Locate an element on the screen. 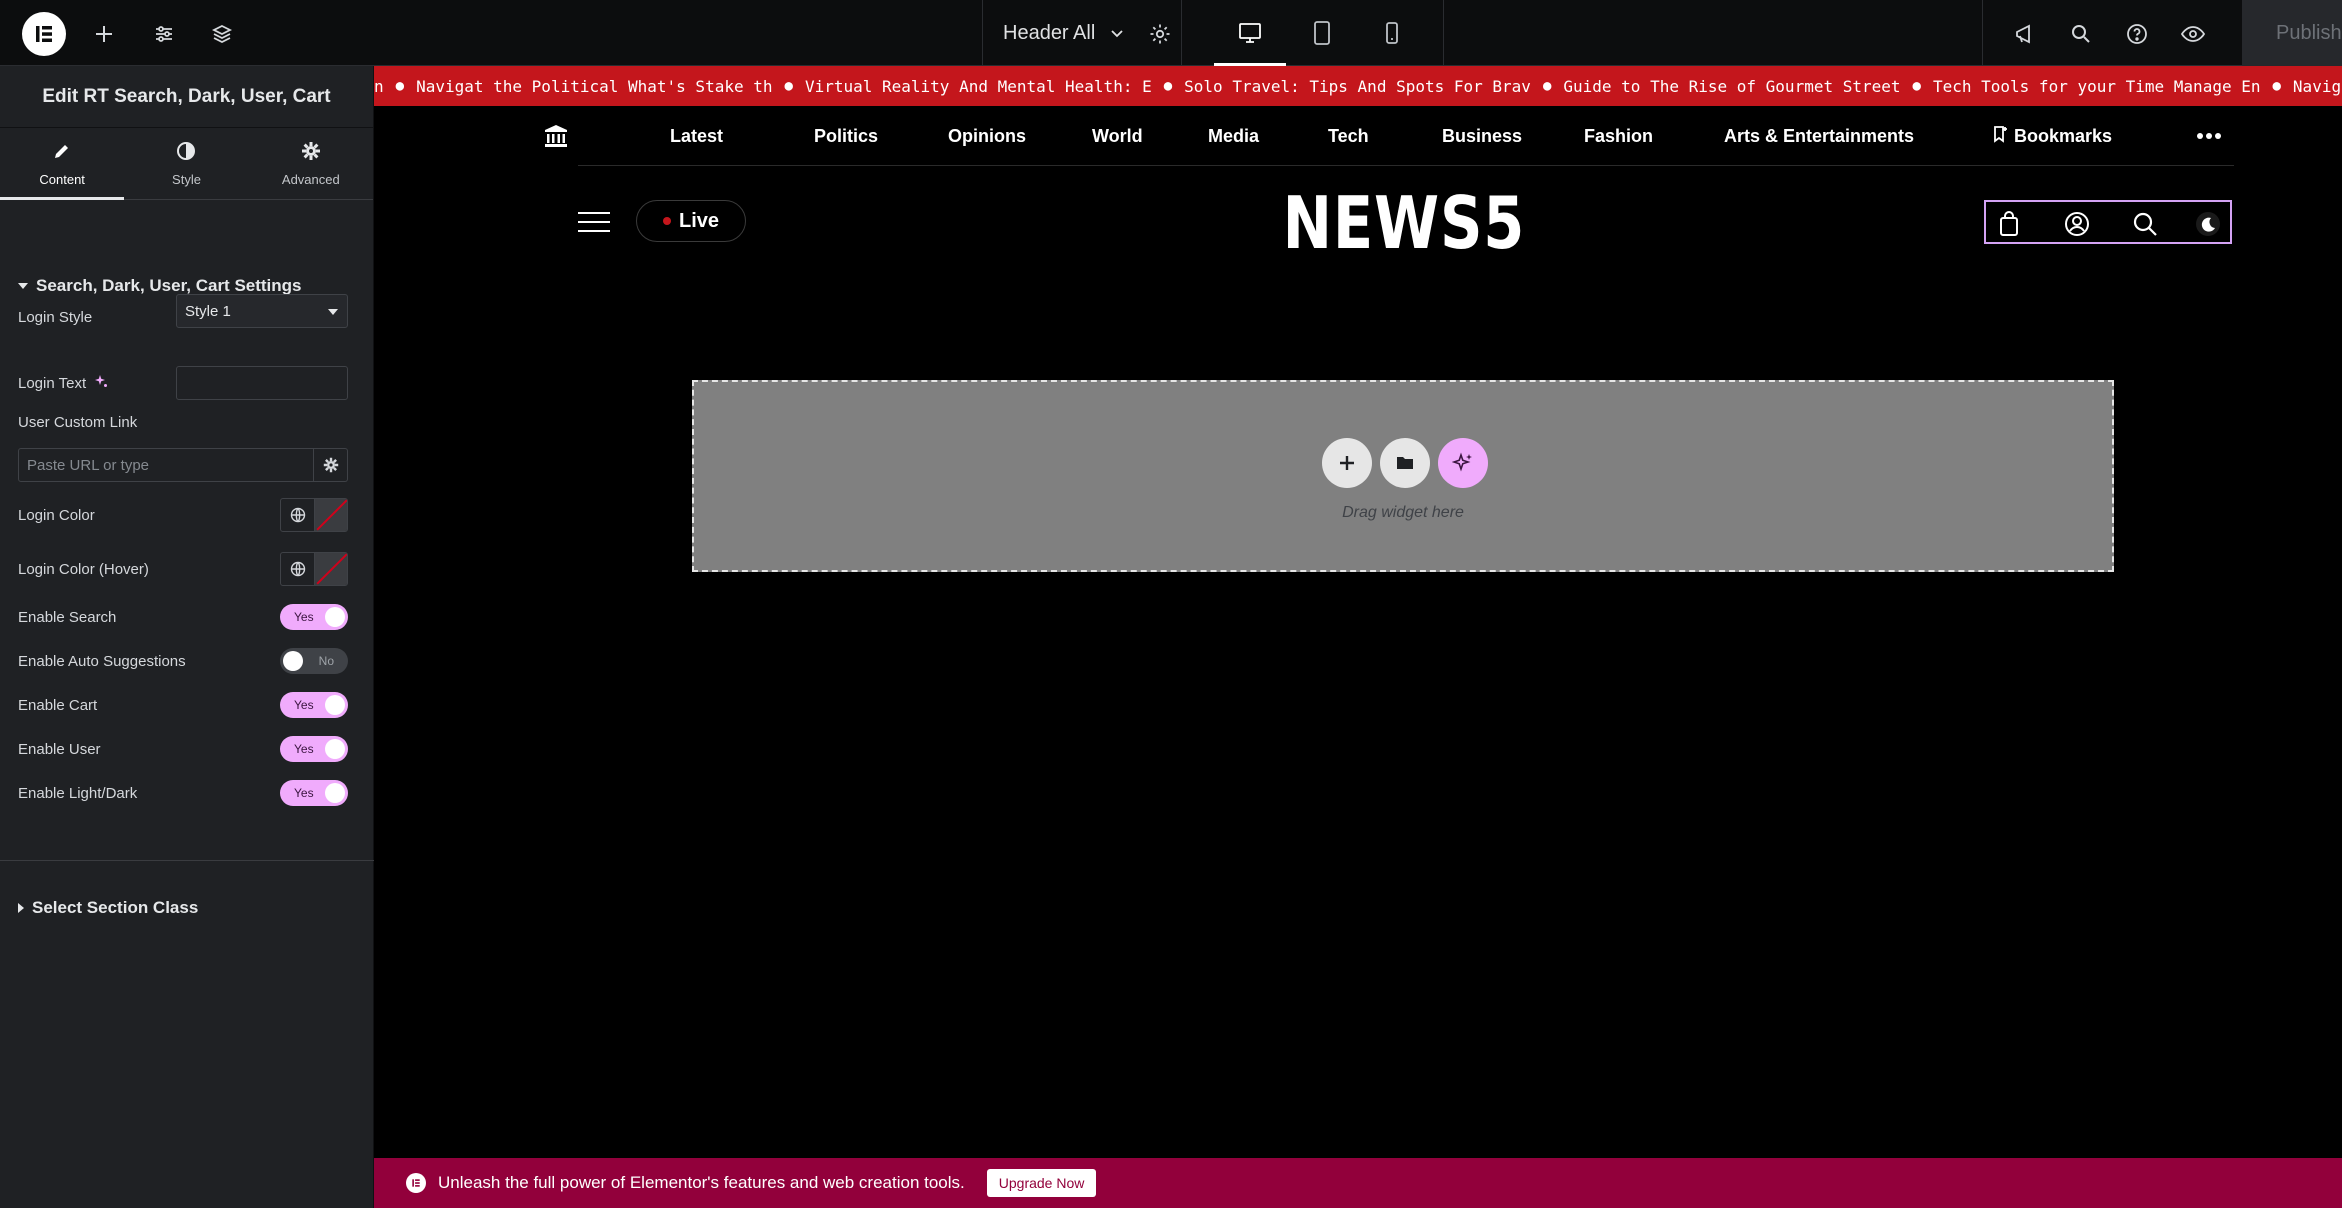 Image resolution: width=2342 pixels, height=1208 pixels. bookmark-icon is located at coordinates (2000, 136).